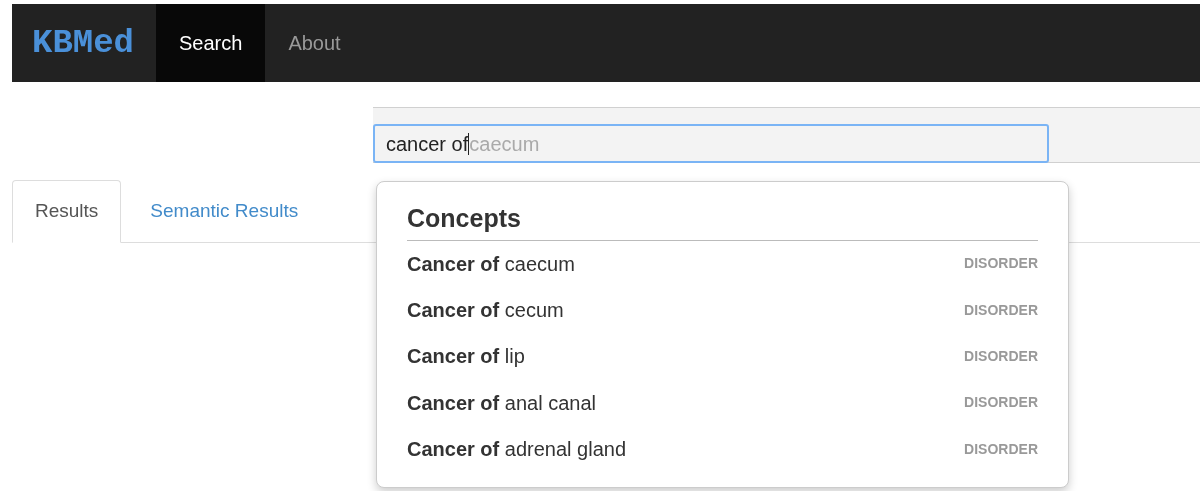 Image resolution: width=1200 pixels, height=491 pixels. I want to click on tab: Results, so click(67, 211).